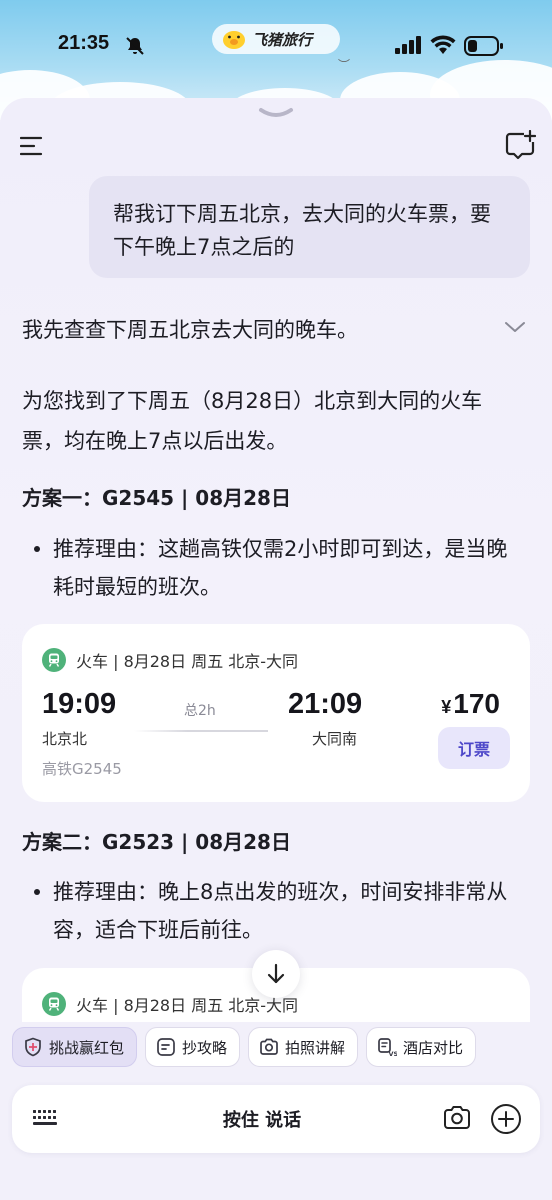  What do you see at coordinates (483, 46) in the screenshot?
I see `battery-icon` at bounding box center [483, 46].